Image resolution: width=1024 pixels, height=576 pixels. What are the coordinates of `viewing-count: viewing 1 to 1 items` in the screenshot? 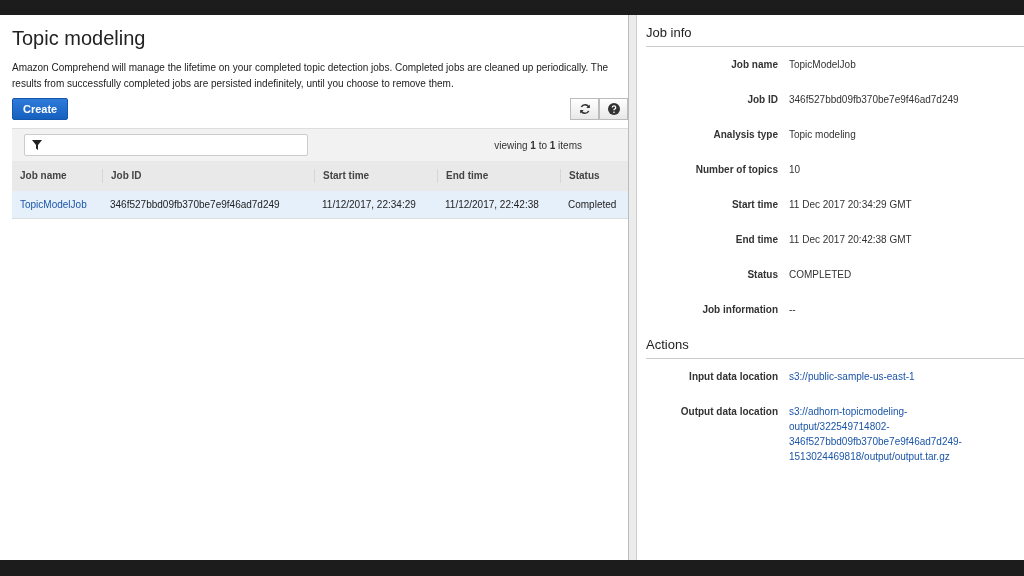 It's located at (538, 145).